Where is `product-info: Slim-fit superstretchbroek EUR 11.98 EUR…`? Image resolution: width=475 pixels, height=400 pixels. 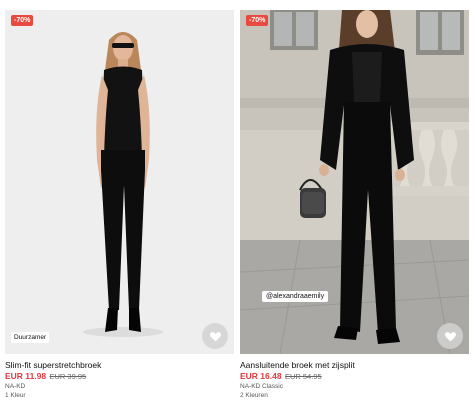
product-info: Slim-fit superstretchbroek EUR 11.98 EUR… is located at coordinates (119, 377).